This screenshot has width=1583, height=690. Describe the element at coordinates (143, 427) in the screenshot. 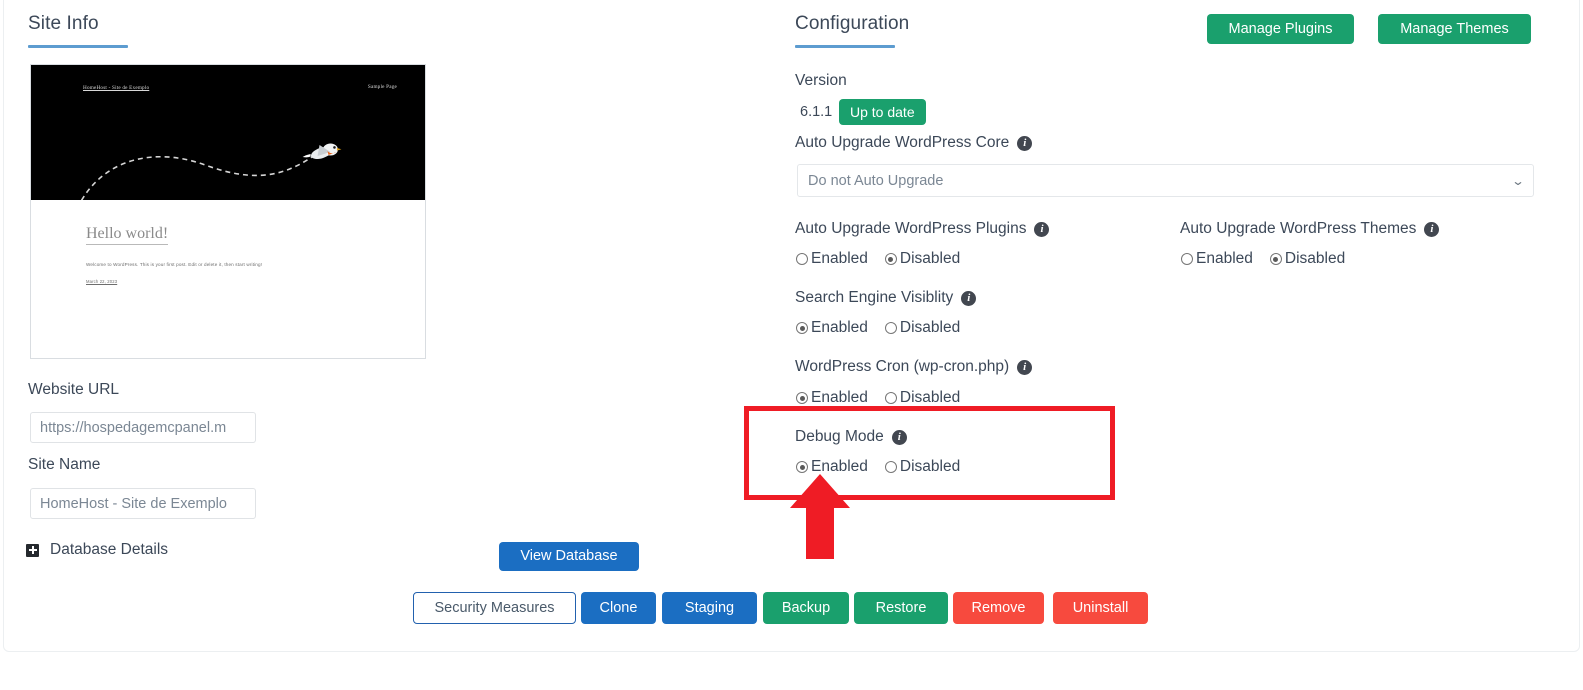

I see `website-url-input` at that location.